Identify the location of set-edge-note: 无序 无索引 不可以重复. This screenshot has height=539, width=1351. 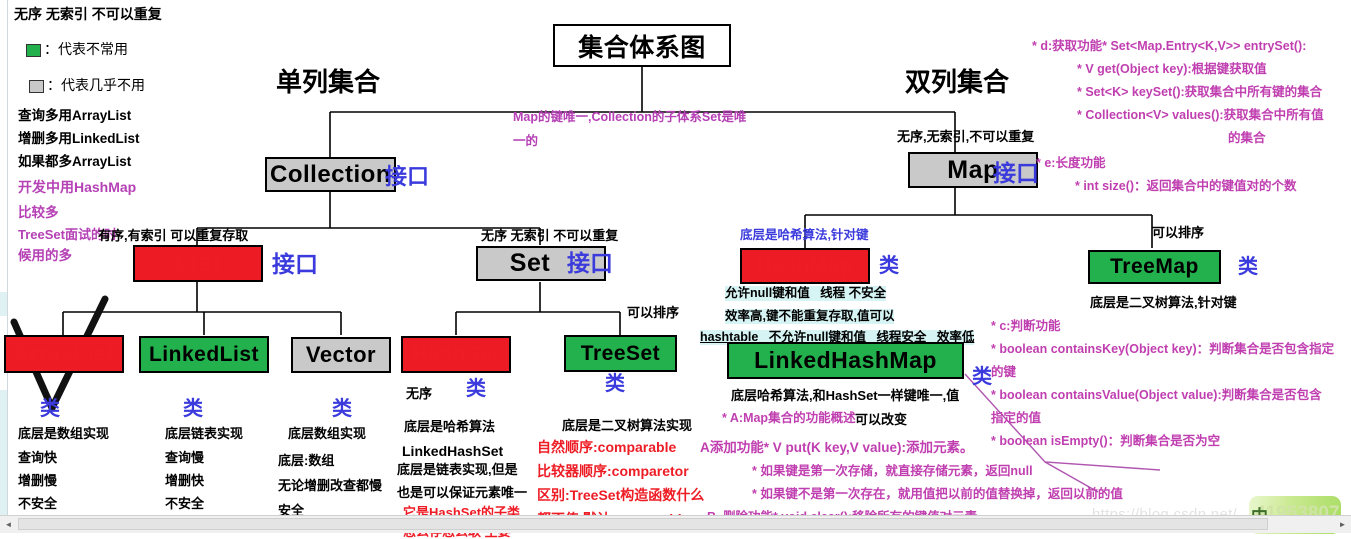
(550, 235).